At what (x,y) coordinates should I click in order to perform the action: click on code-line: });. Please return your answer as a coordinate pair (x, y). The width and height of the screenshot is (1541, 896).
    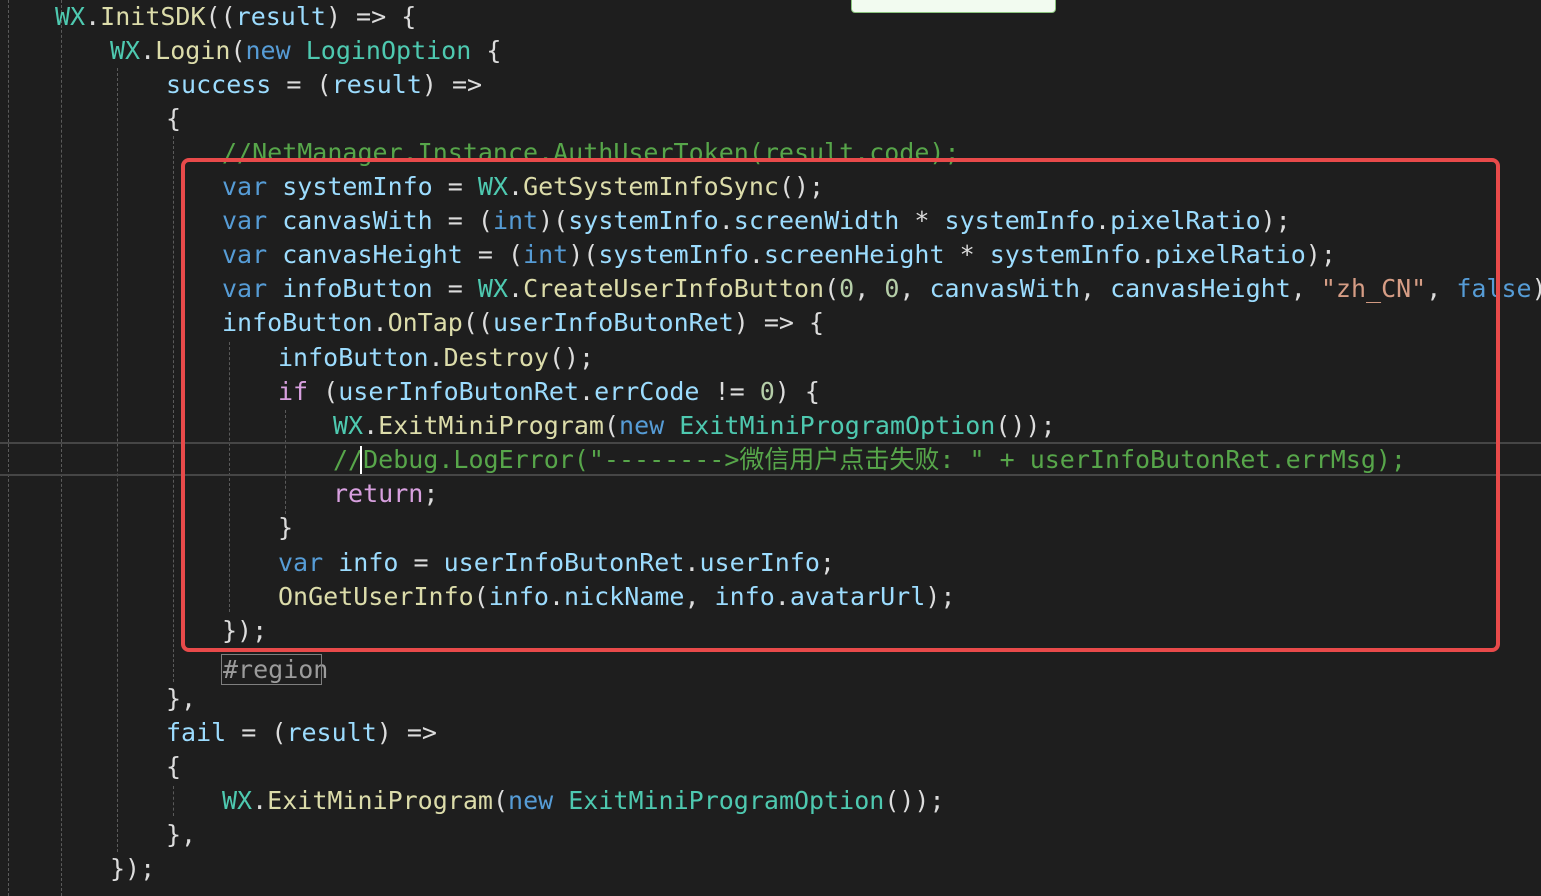
    Looking at the image, I should click on (132, 869).